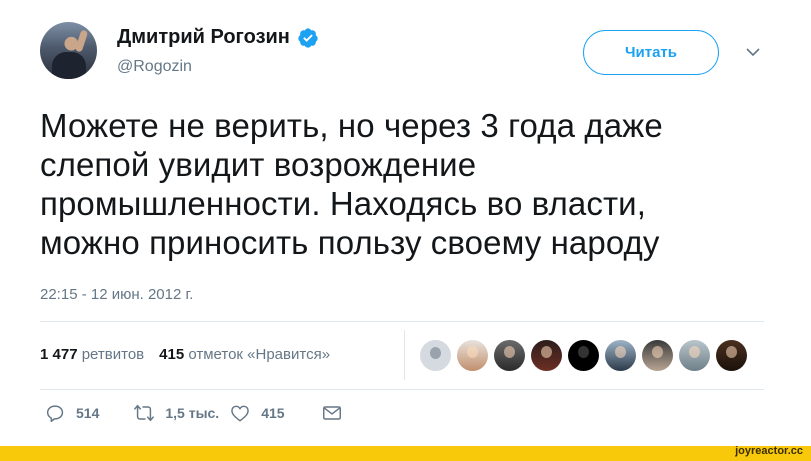 This screenshot has width=811, height=461. Describe the element at coordinates (769, 451) in the screenshot. I see `watermark-text: joyreactor.cc` at that location.